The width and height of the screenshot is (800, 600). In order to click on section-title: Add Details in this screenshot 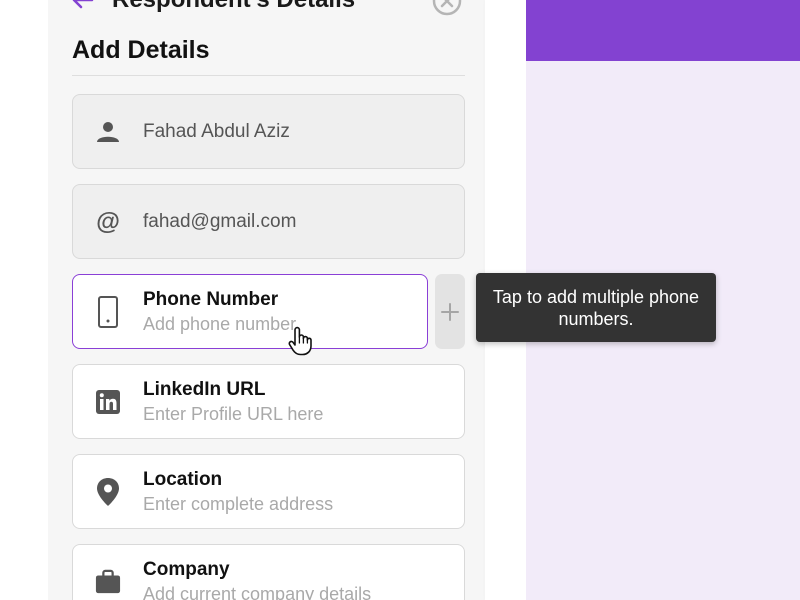, I will do `click(141, 50)`.